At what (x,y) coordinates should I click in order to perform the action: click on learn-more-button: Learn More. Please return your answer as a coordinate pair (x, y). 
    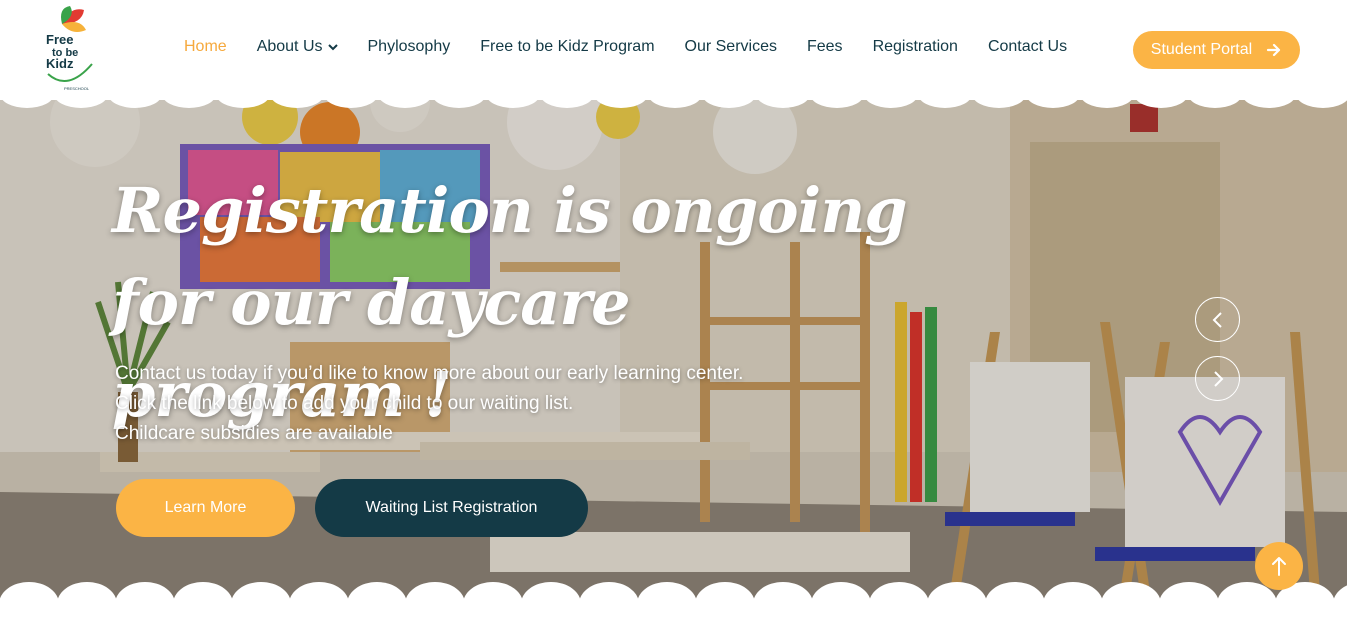
    Looking at the image, I should click on (205, 508).